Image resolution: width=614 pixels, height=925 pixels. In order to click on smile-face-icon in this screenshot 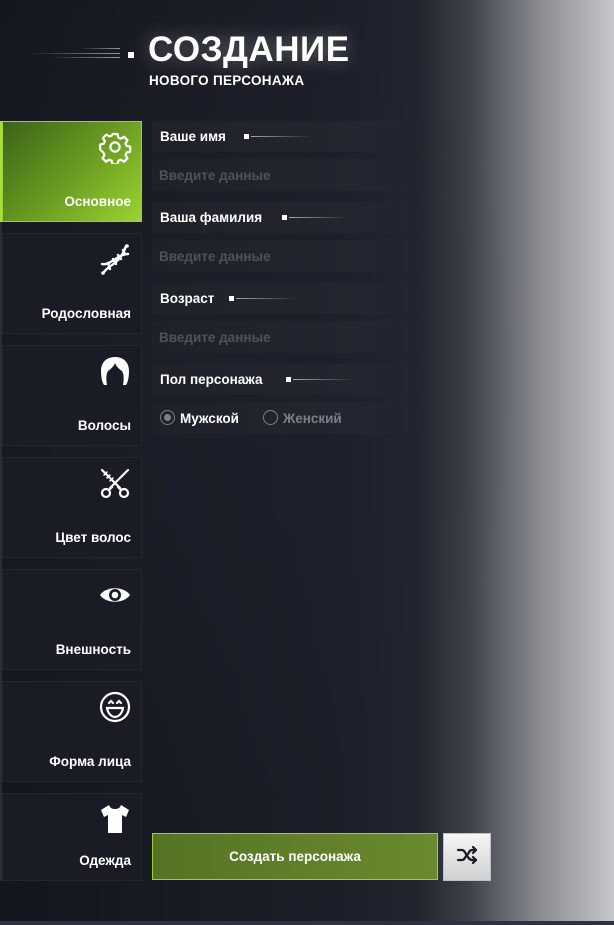, I will do `click(115, 707)`.